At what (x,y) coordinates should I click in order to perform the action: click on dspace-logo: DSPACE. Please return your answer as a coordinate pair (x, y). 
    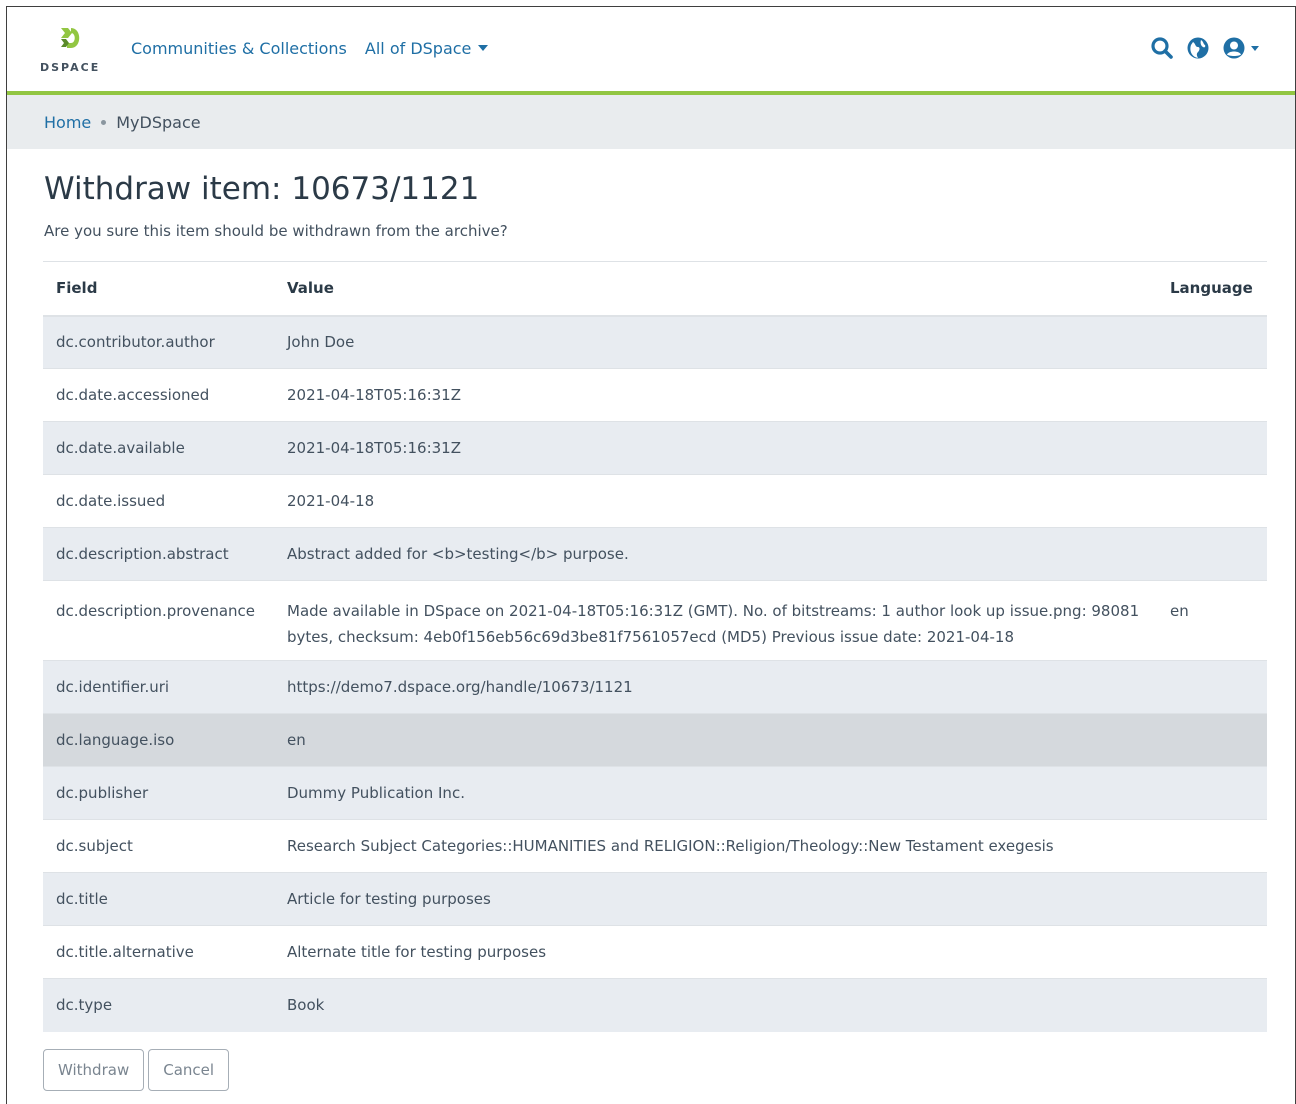
    Looking at the image, I should click on (76, 53).